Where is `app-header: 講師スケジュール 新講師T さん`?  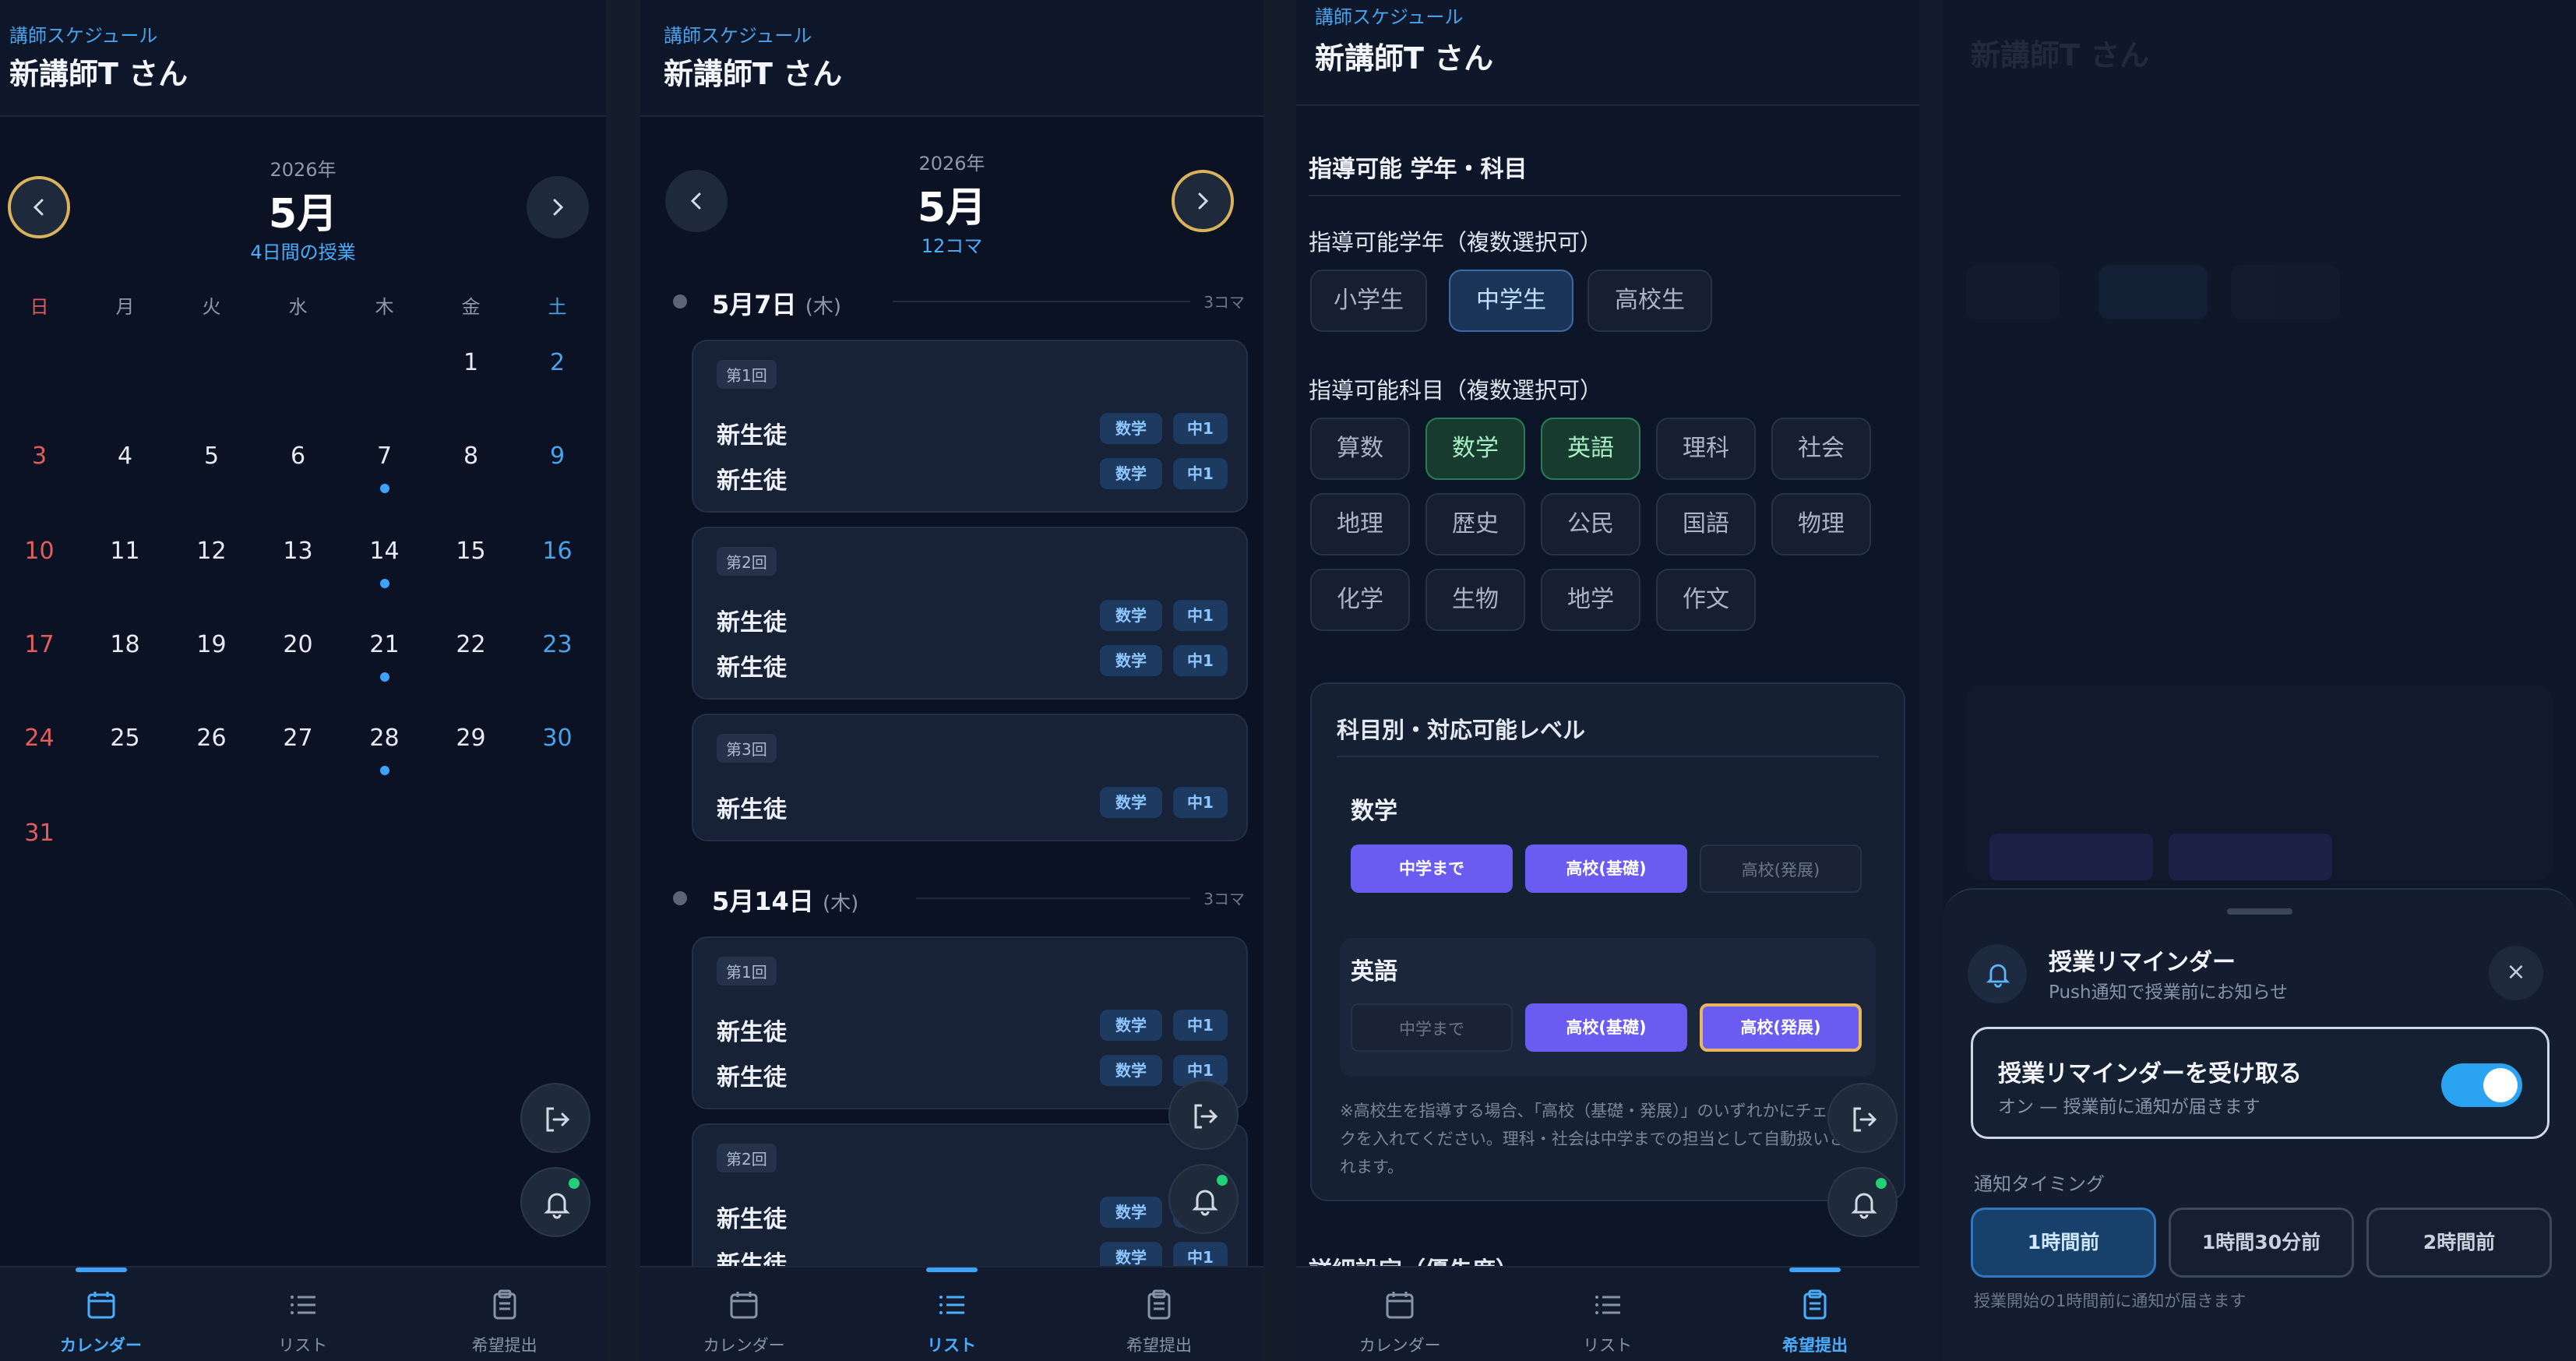 app-header: 講師スケジュール 新講師T さん is located at coordinates (1607, 53).